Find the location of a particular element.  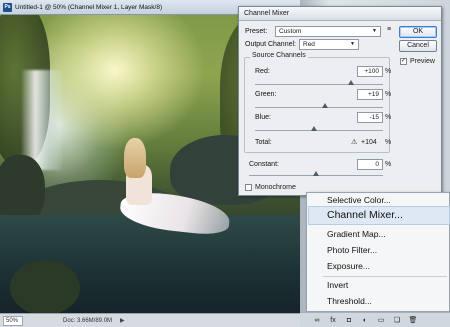

blue-percent: % is located at coordinates (388, 117).